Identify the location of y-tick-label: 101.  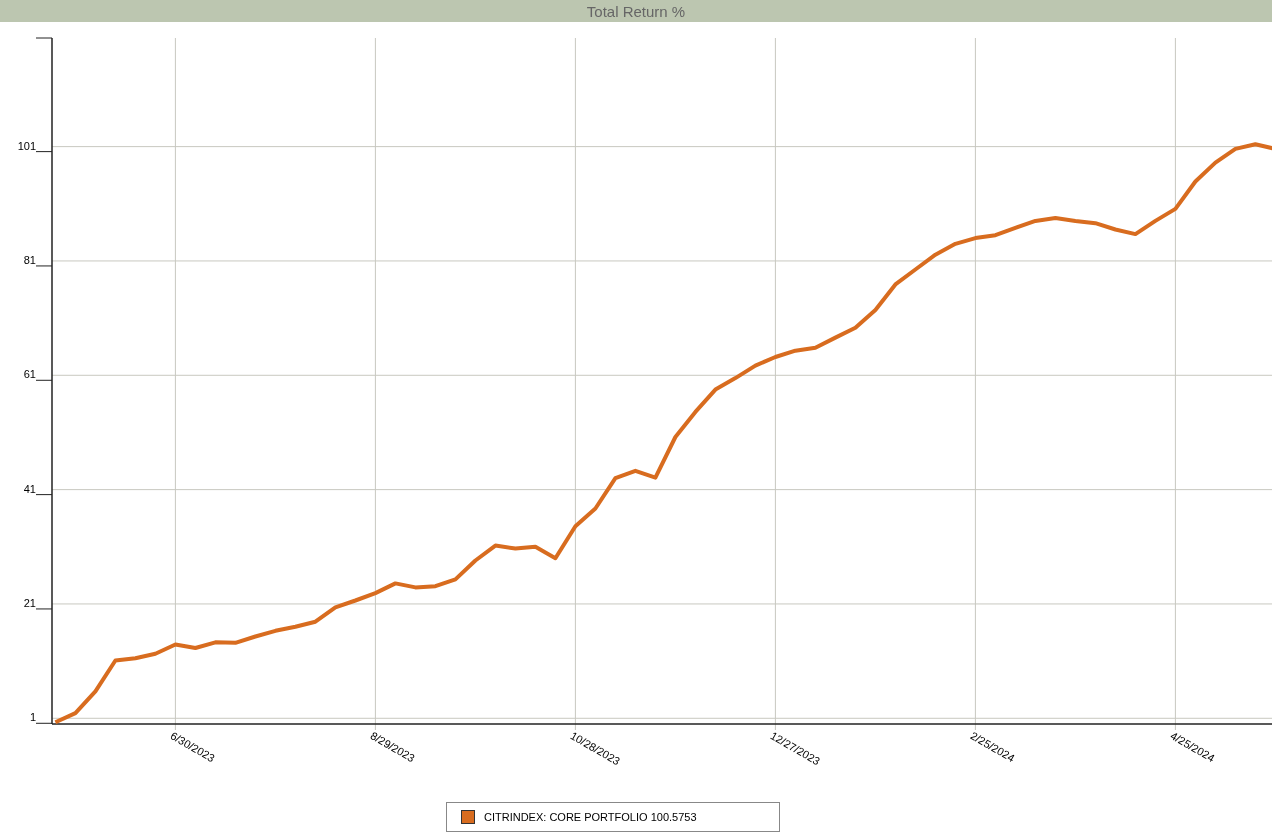
(26, 145).